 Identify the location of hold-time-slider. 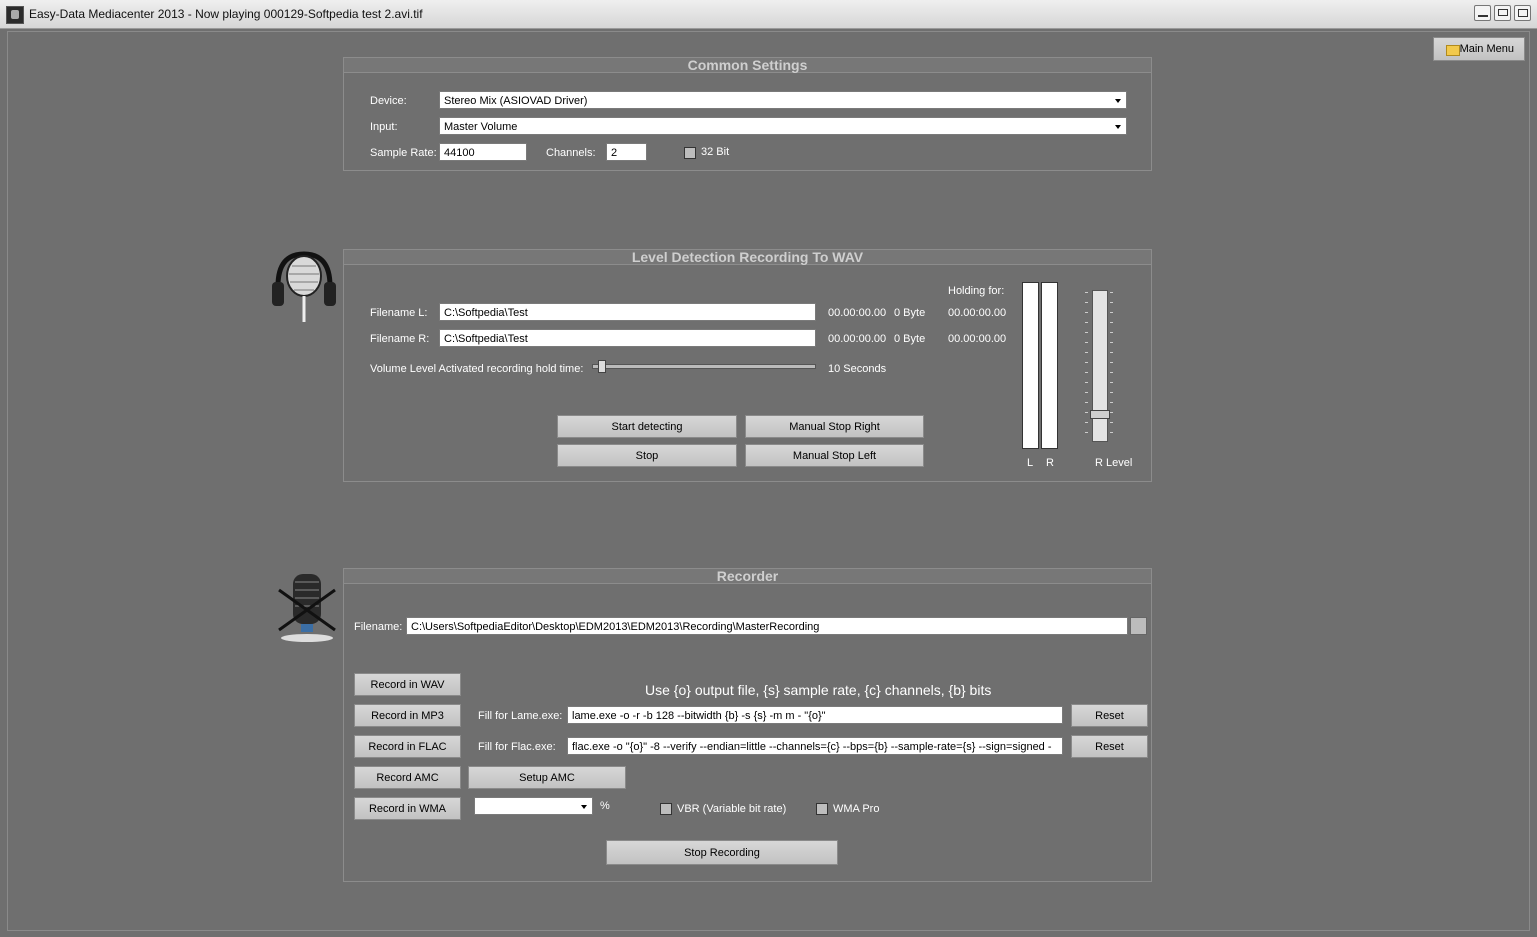
(704, 366).